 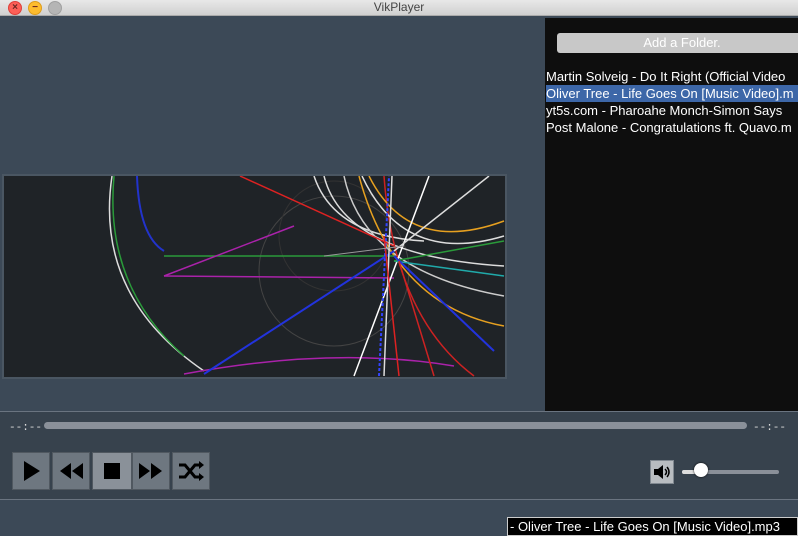 I want to click on window-titlebar: × − VikPlayer, so click(x=399, y=8).